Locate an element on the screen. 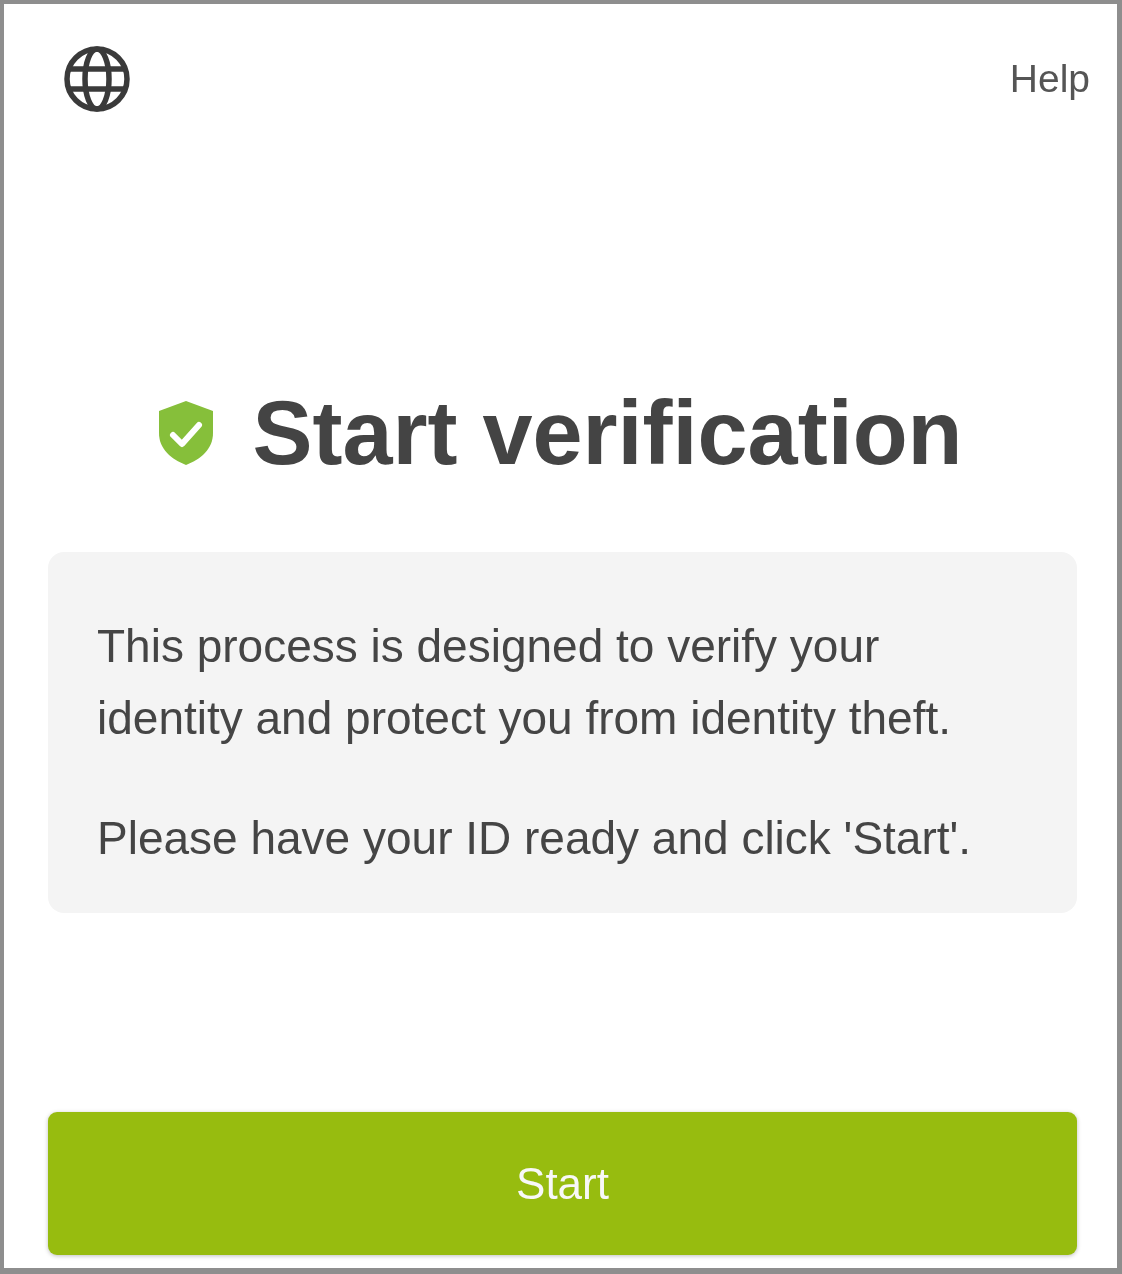 Image resolution: width=1122 pixels, height=1274 pixels. help-link: Help is located at coordinates (1049, 79).